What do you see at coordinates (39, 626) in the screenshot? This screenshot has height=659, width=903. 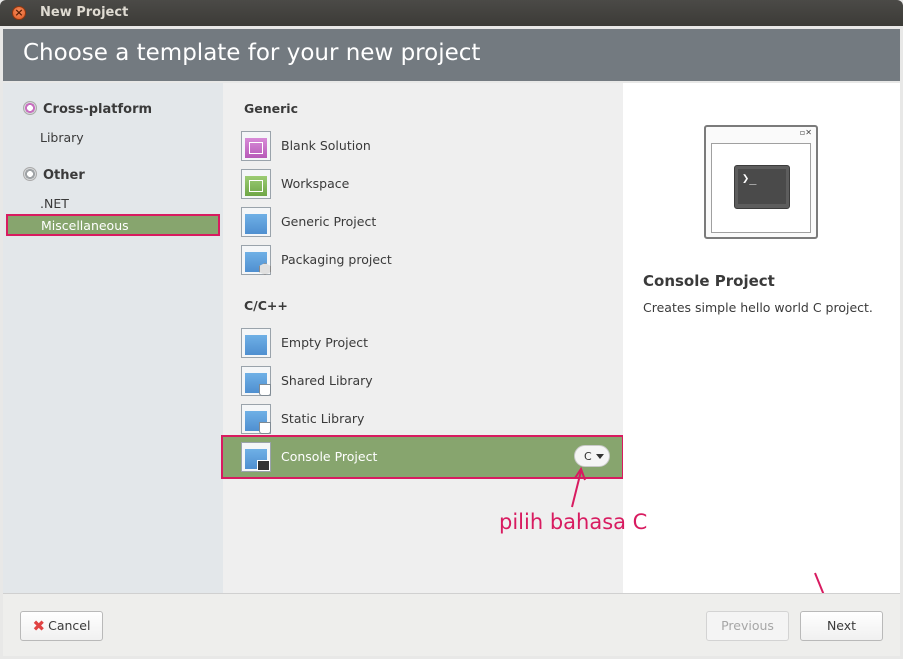 I see `cancel-icon: ✖` at bounding box center [39, 626].